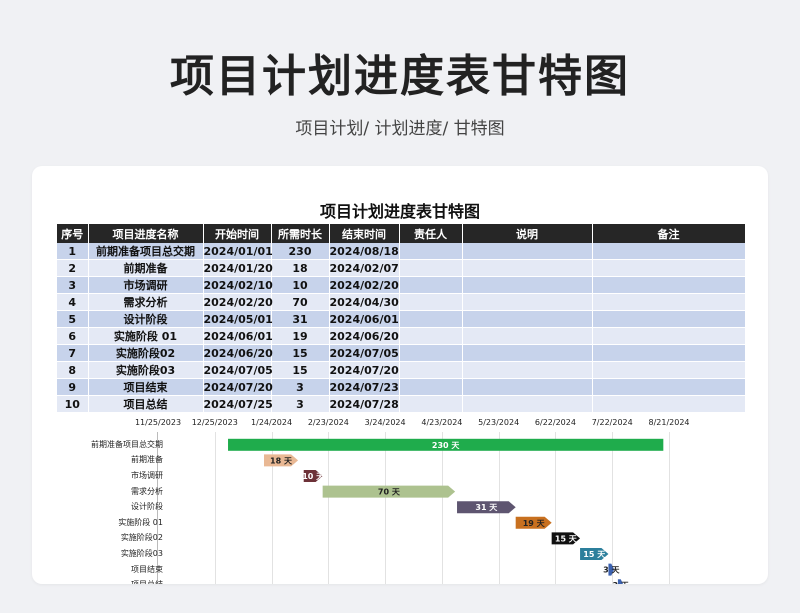  Describe the element at coordinates (300, 319) in the screenshot. I see `cell-days: 31` at that location.